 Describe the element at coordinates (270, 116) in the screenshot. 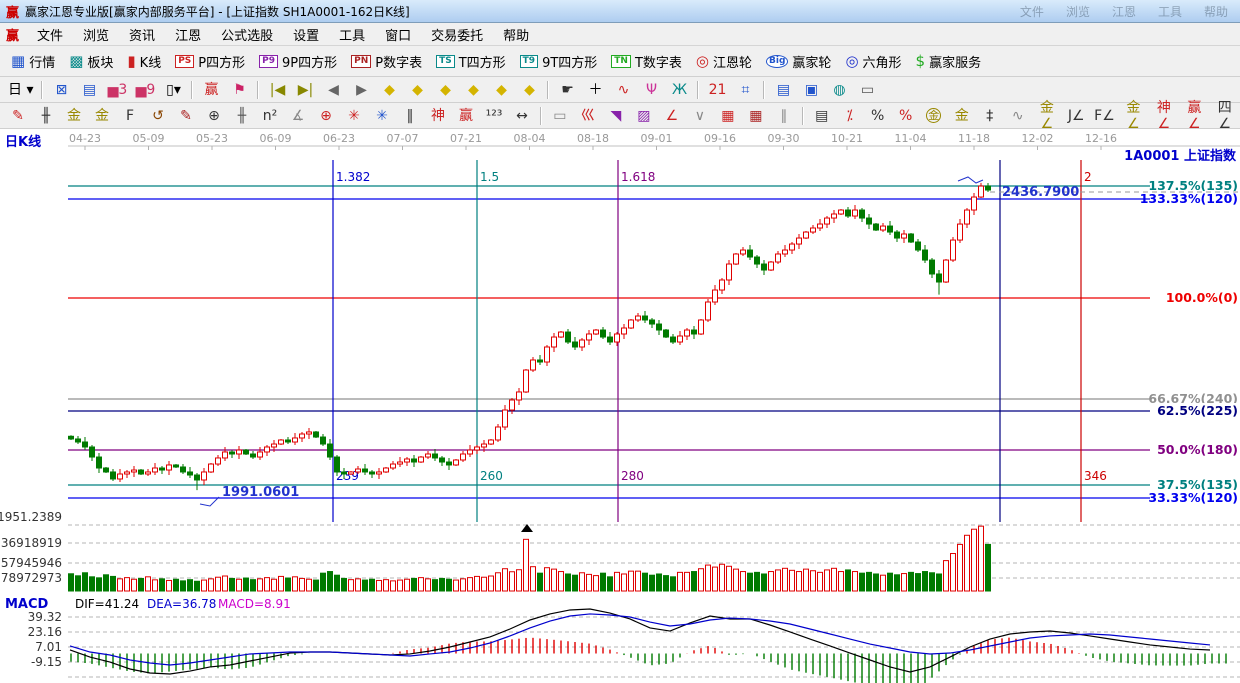

I see `tool-icon-n-square: n²` at that location.